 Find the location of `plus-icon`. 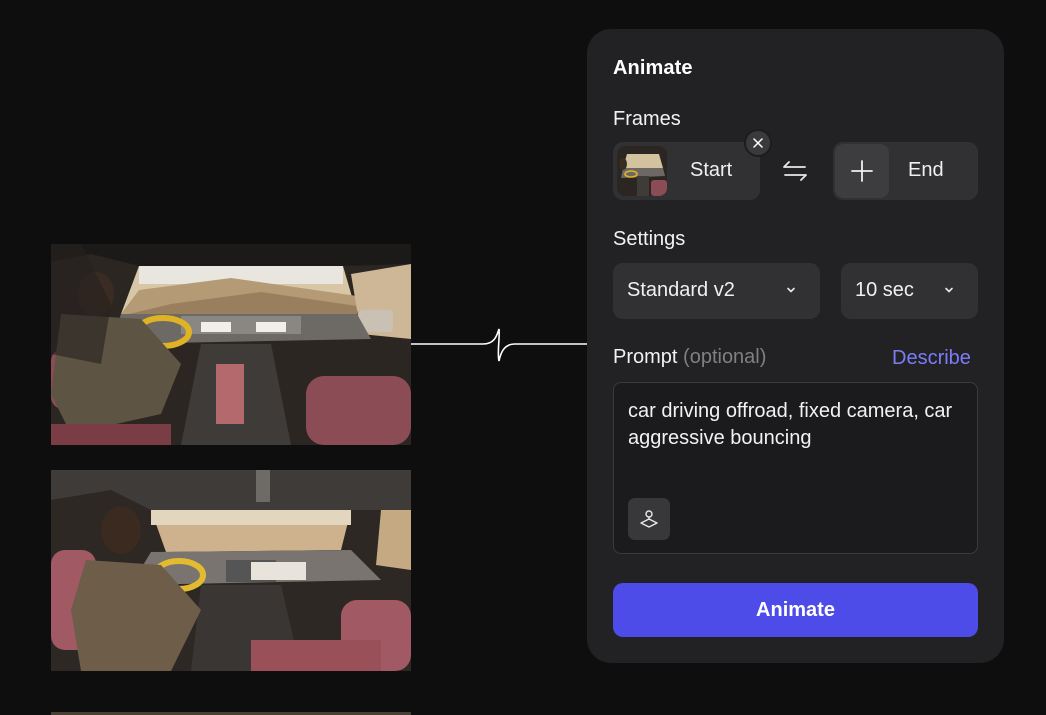

plus-icon is located at coordinates (862, 171).